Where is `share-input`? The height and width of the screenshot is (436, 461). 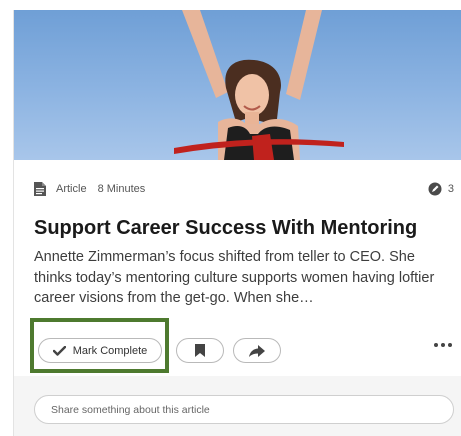
share-input is located at coordinates (244, 409).